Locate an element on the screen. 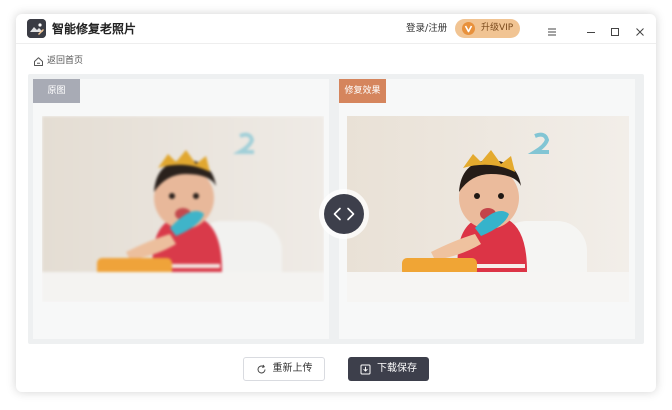 Image resolution: width=672 pixels, height=410 pixels. reupload-label: 重新上传 is located at coordinates (292, 368).